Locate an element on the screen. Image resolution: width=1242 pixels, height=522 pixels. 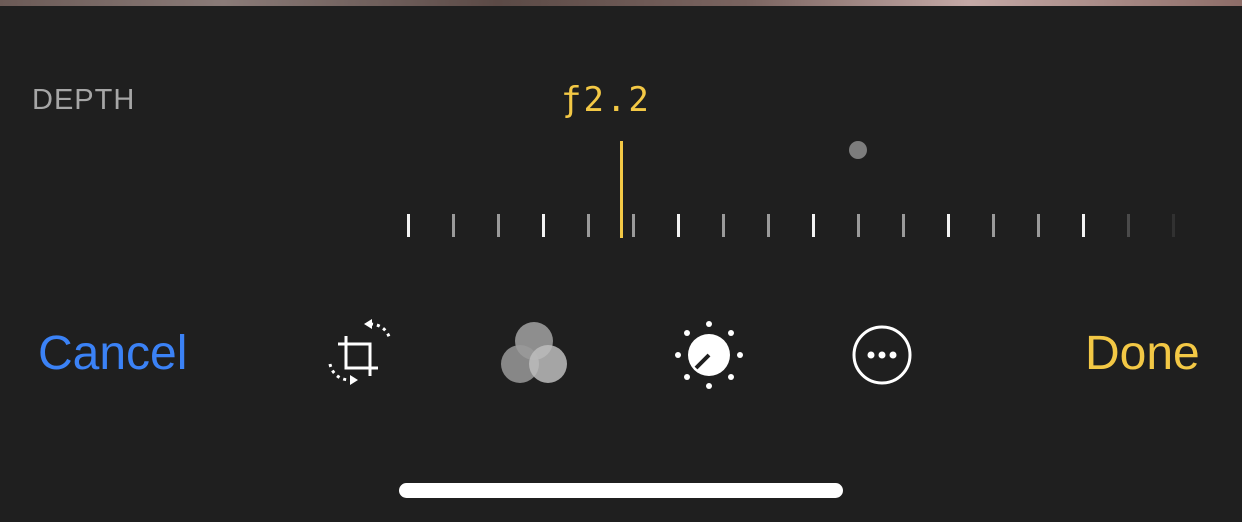
more-tool-button is located at coordinates (882, 355).